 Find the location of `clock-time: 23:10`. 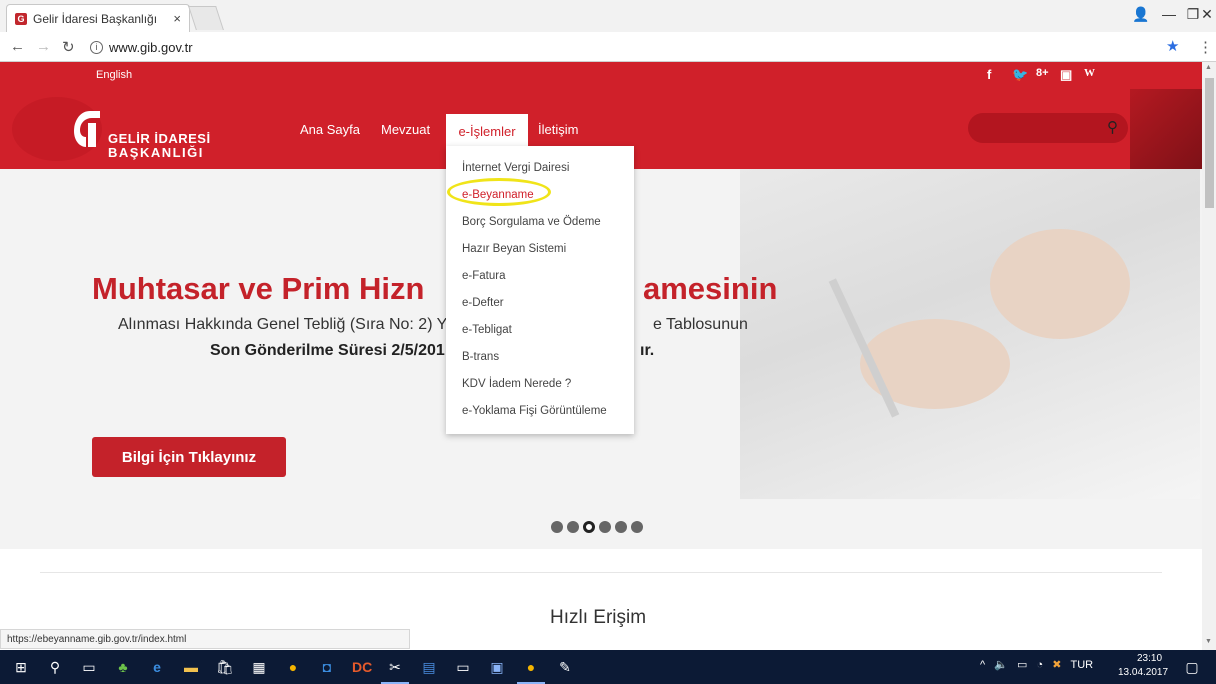

clock-time: 23:10 is located at coordinates (1149, 658).